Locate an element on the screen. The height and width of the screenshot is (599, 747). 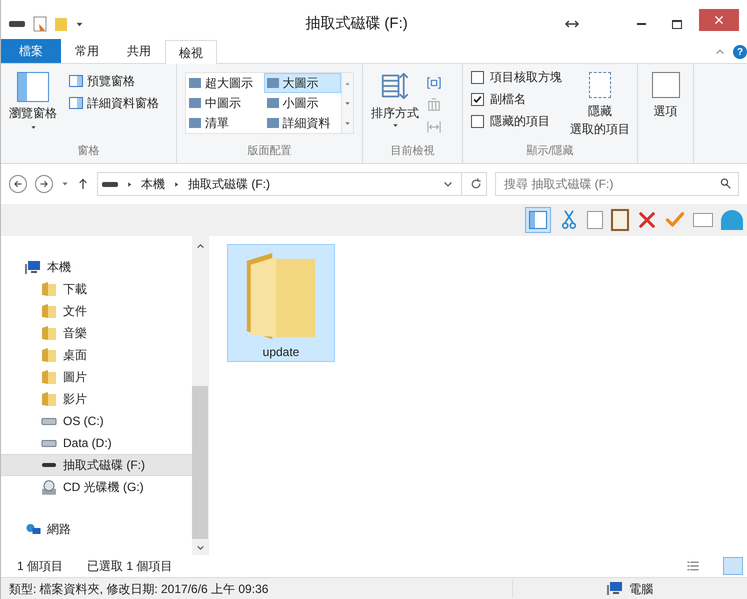
nav-item: OS (C:) is located at coordinates (96, 421).